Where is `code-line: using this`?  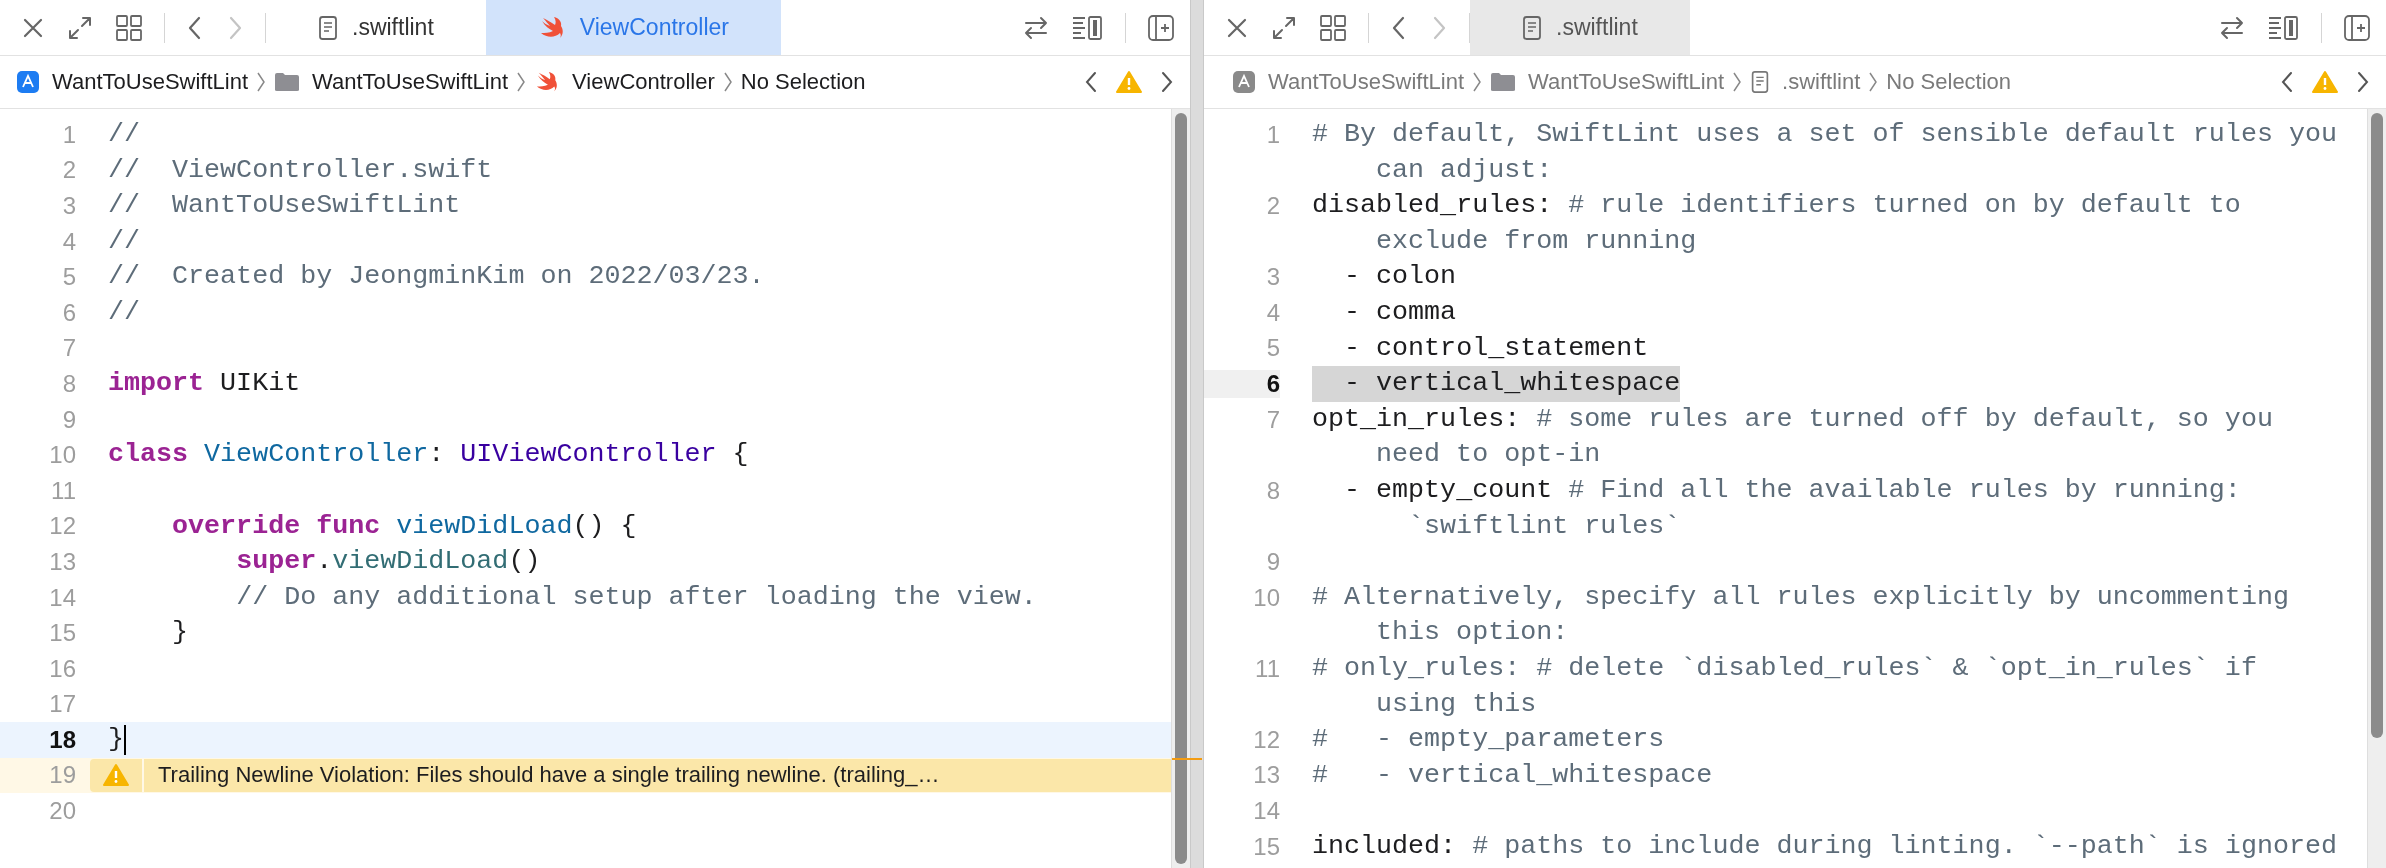 code-line: using this is located at coordinates (1456, 704).